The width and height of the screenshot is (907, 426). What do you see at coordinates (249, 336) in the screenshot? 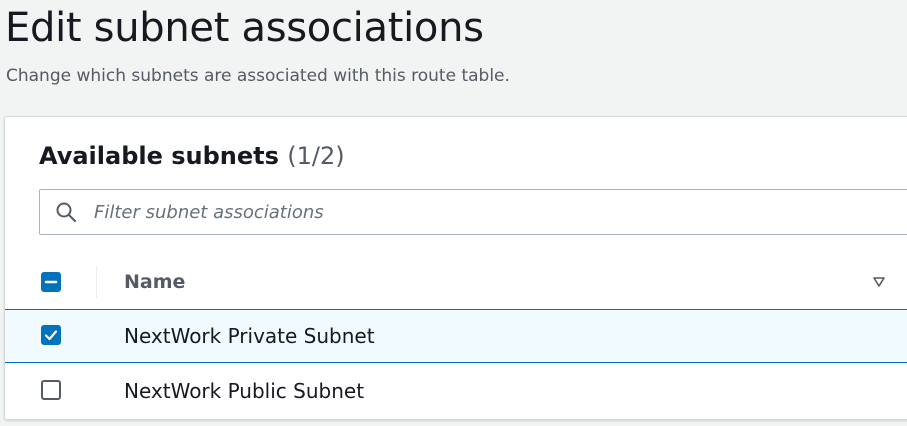
I see `subnet-name: NextWork Private Subnet` at bounding box center [249, 336].